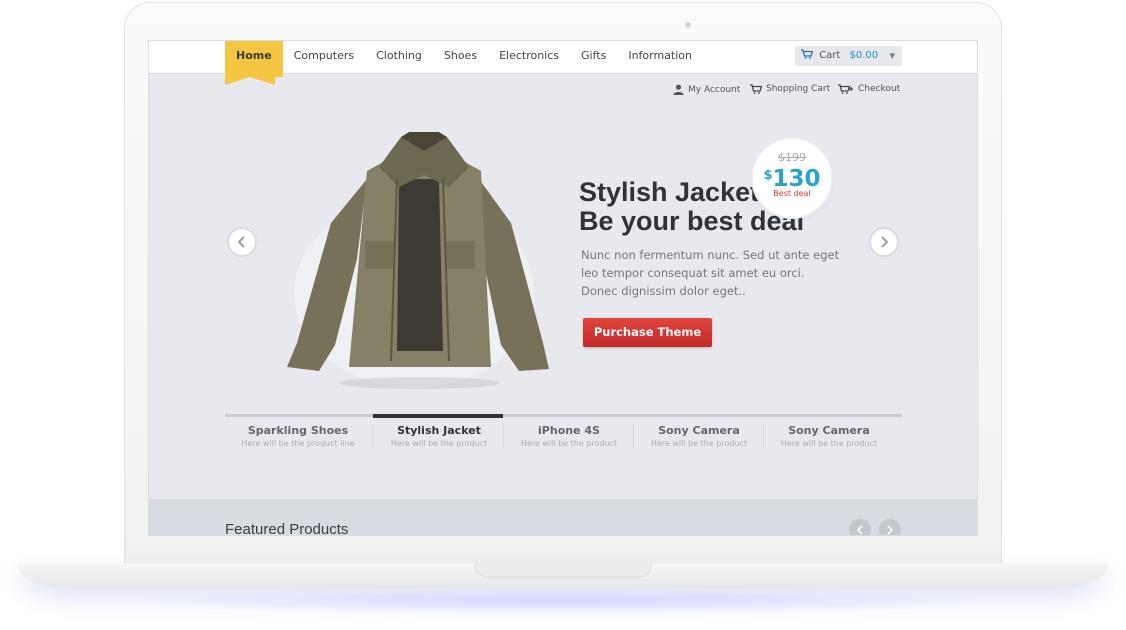 The image size is (1126, 630). Describe the element at coordinates (678, 89) in the screenshot. I see `user-icon` at that location.